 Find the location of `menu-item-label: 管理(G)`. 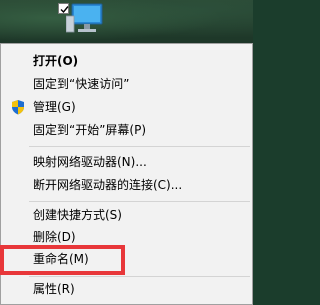

menu-item-label: 管理(G) is located at coordinates (54, 107).